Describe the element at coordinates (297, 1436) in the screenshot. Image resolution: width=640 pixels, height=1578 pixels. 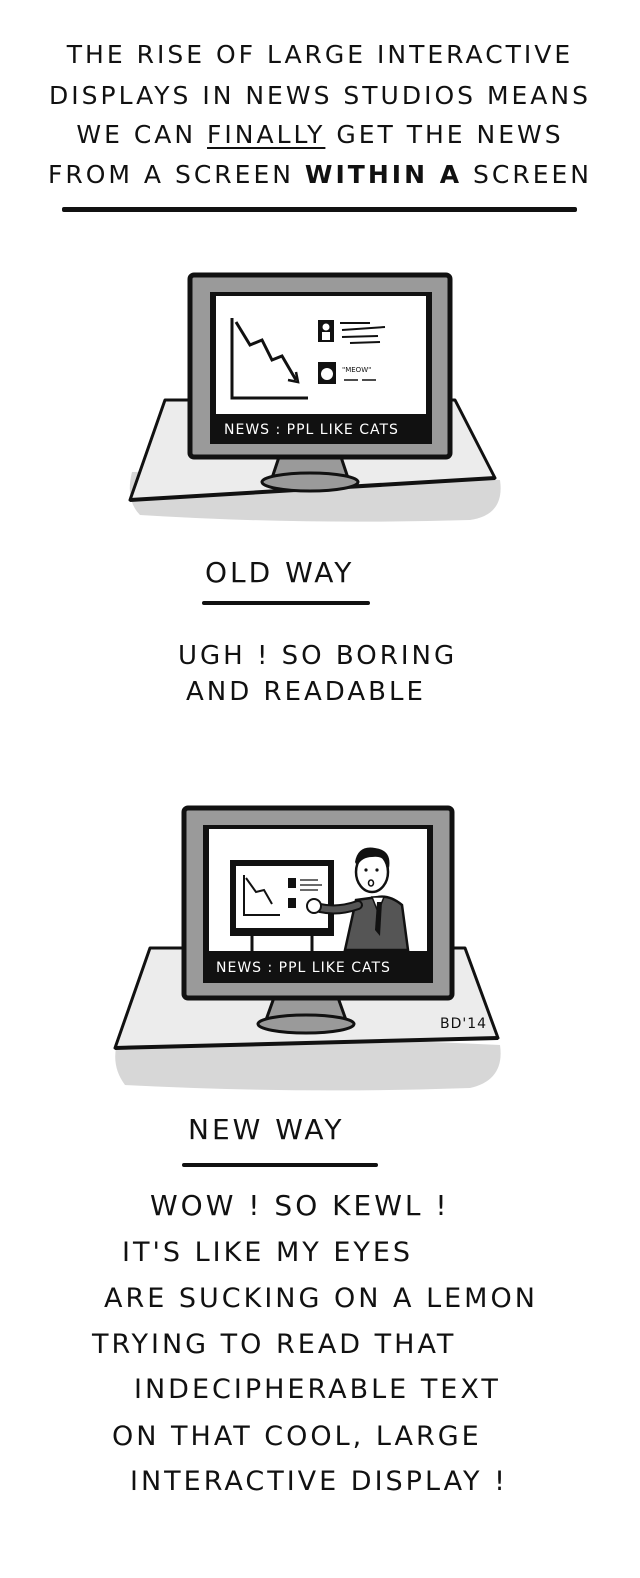
I see `new-way-caption-line-6: ON THAT COOL, LARGE` at that location.